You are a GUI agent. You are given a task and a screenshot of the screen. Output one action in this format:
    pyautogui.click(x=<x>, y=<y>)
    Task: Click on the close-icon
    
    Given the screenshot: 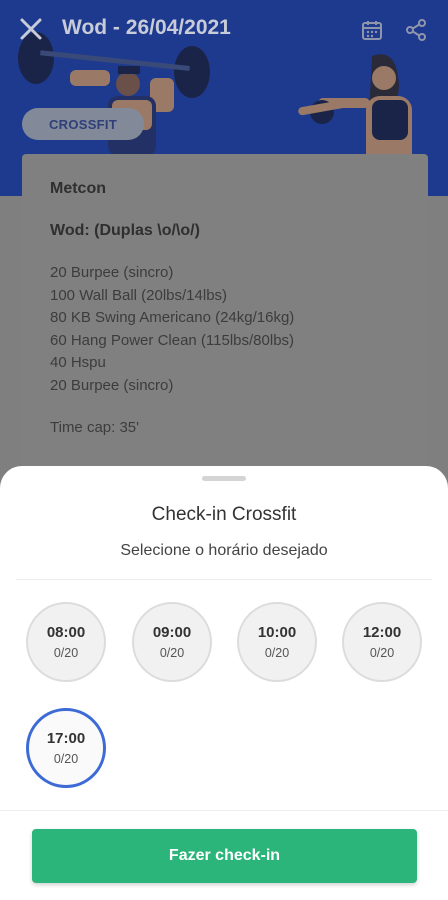 What is the action you would take?
    pyautogui.click(x=31, y=29)
    